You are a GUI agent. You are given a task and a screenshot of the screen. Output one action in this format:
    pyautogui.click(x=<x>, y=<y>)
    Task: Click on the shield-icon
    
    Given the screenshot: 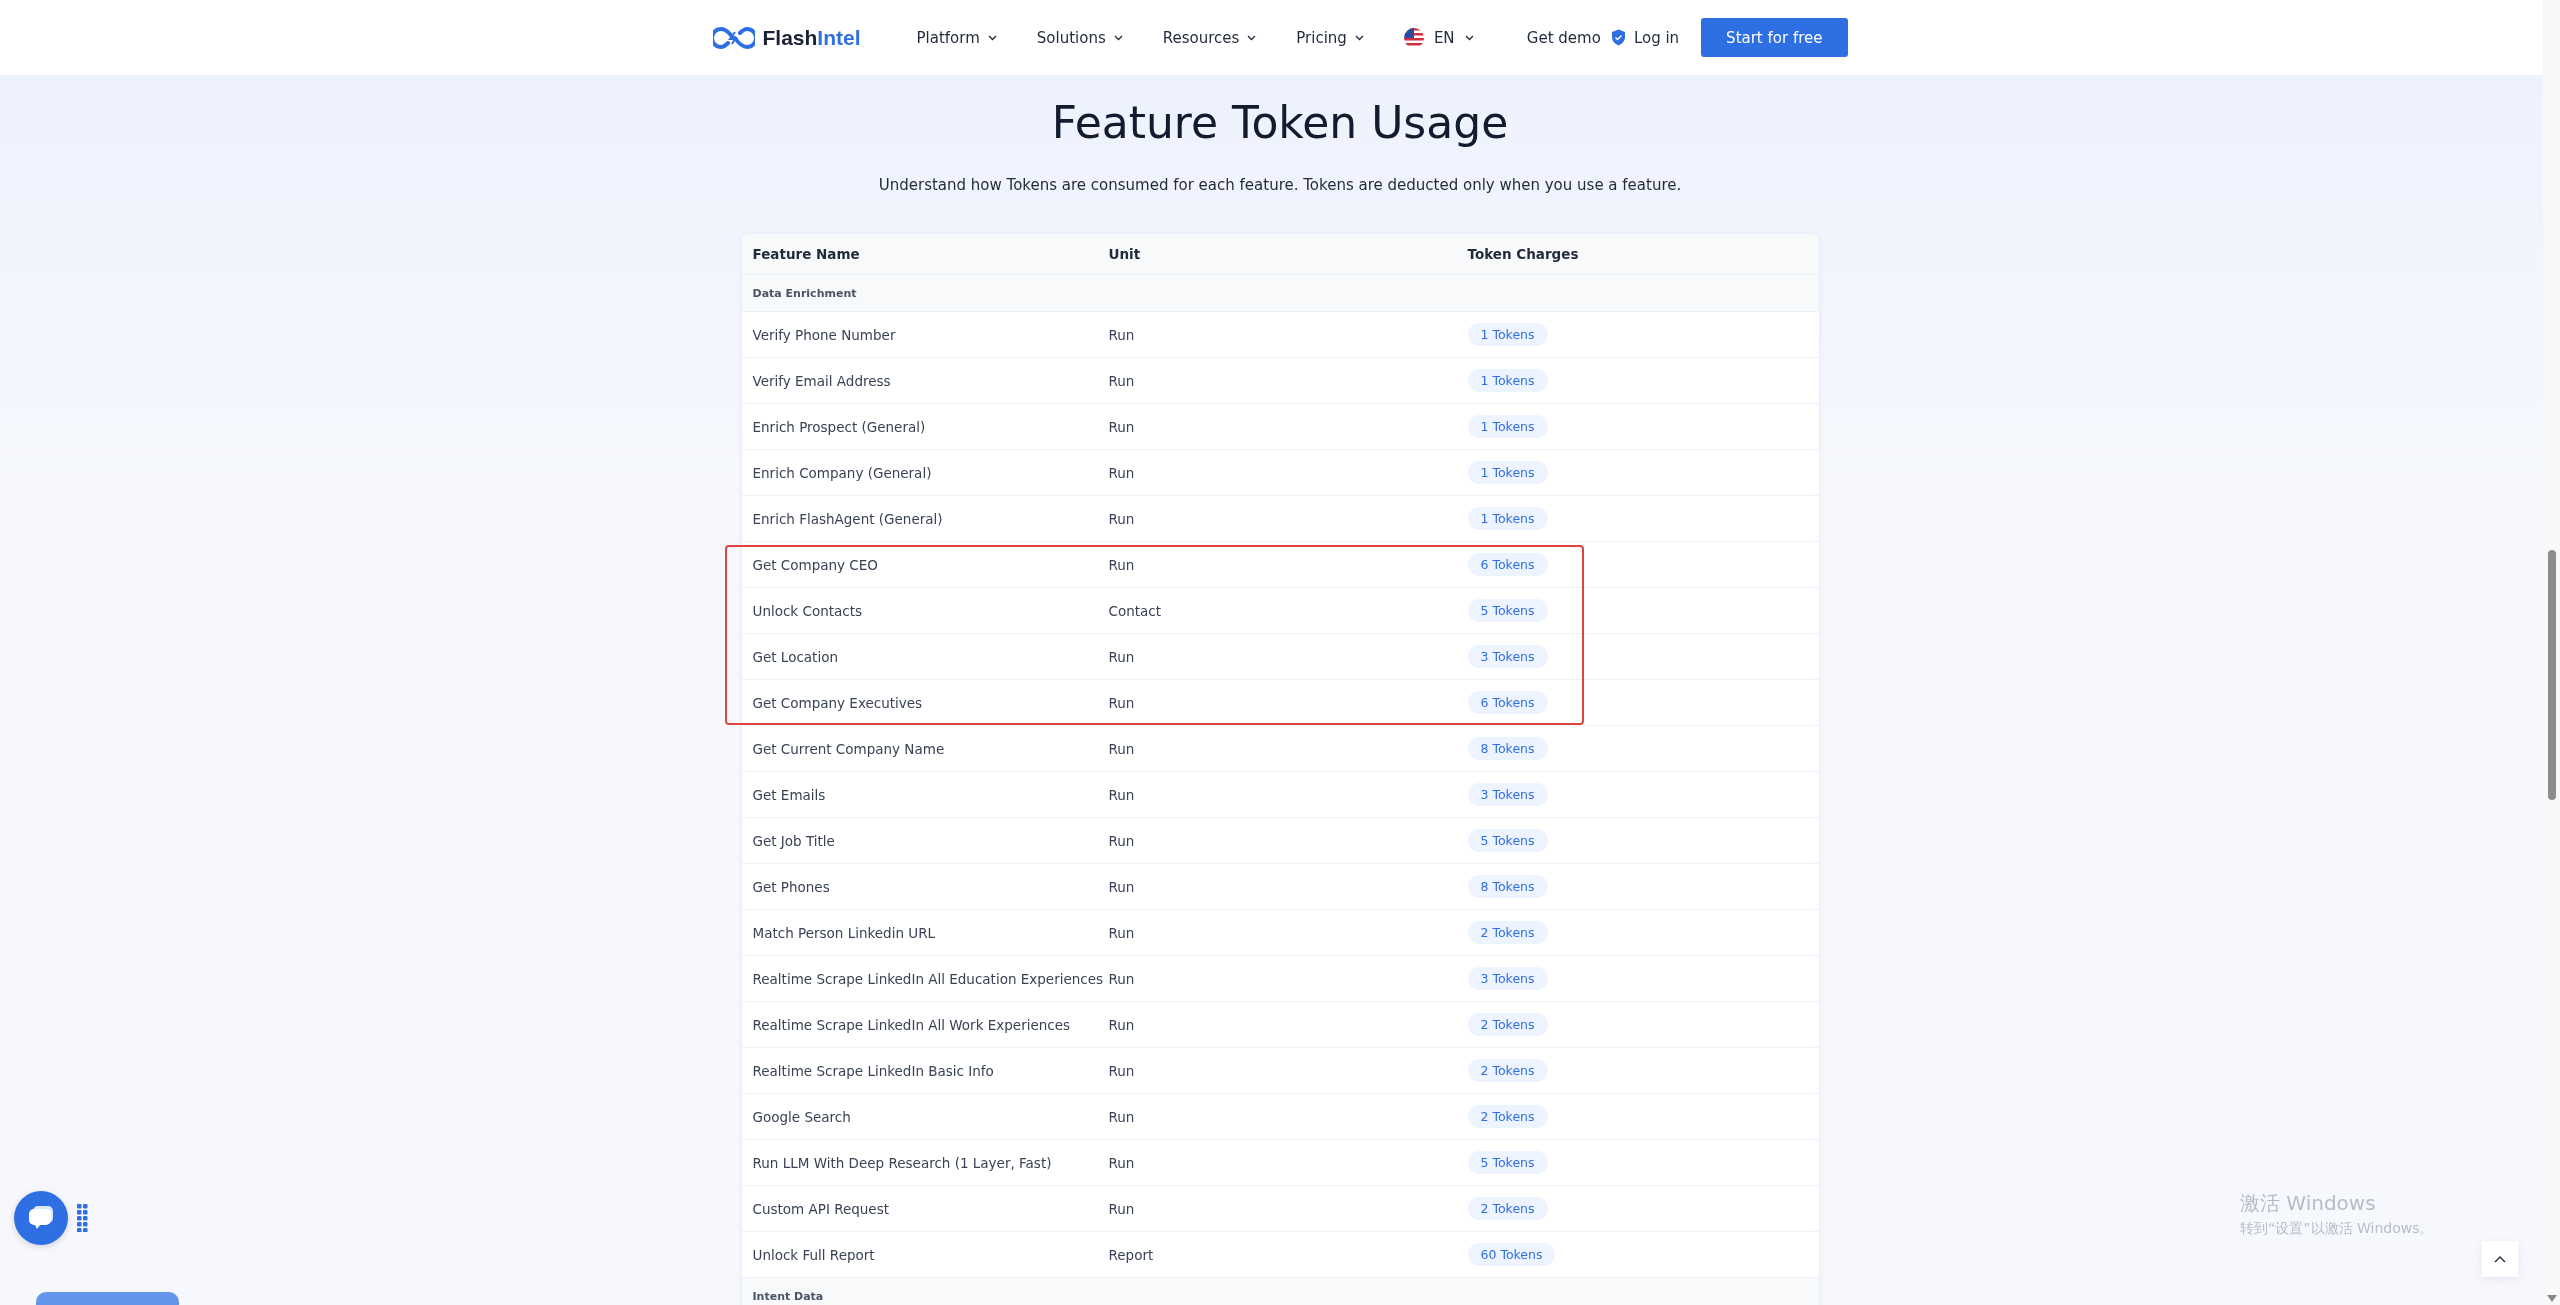 What is the action you would take?
    pyautogui.click(x=1618, y=37)
    